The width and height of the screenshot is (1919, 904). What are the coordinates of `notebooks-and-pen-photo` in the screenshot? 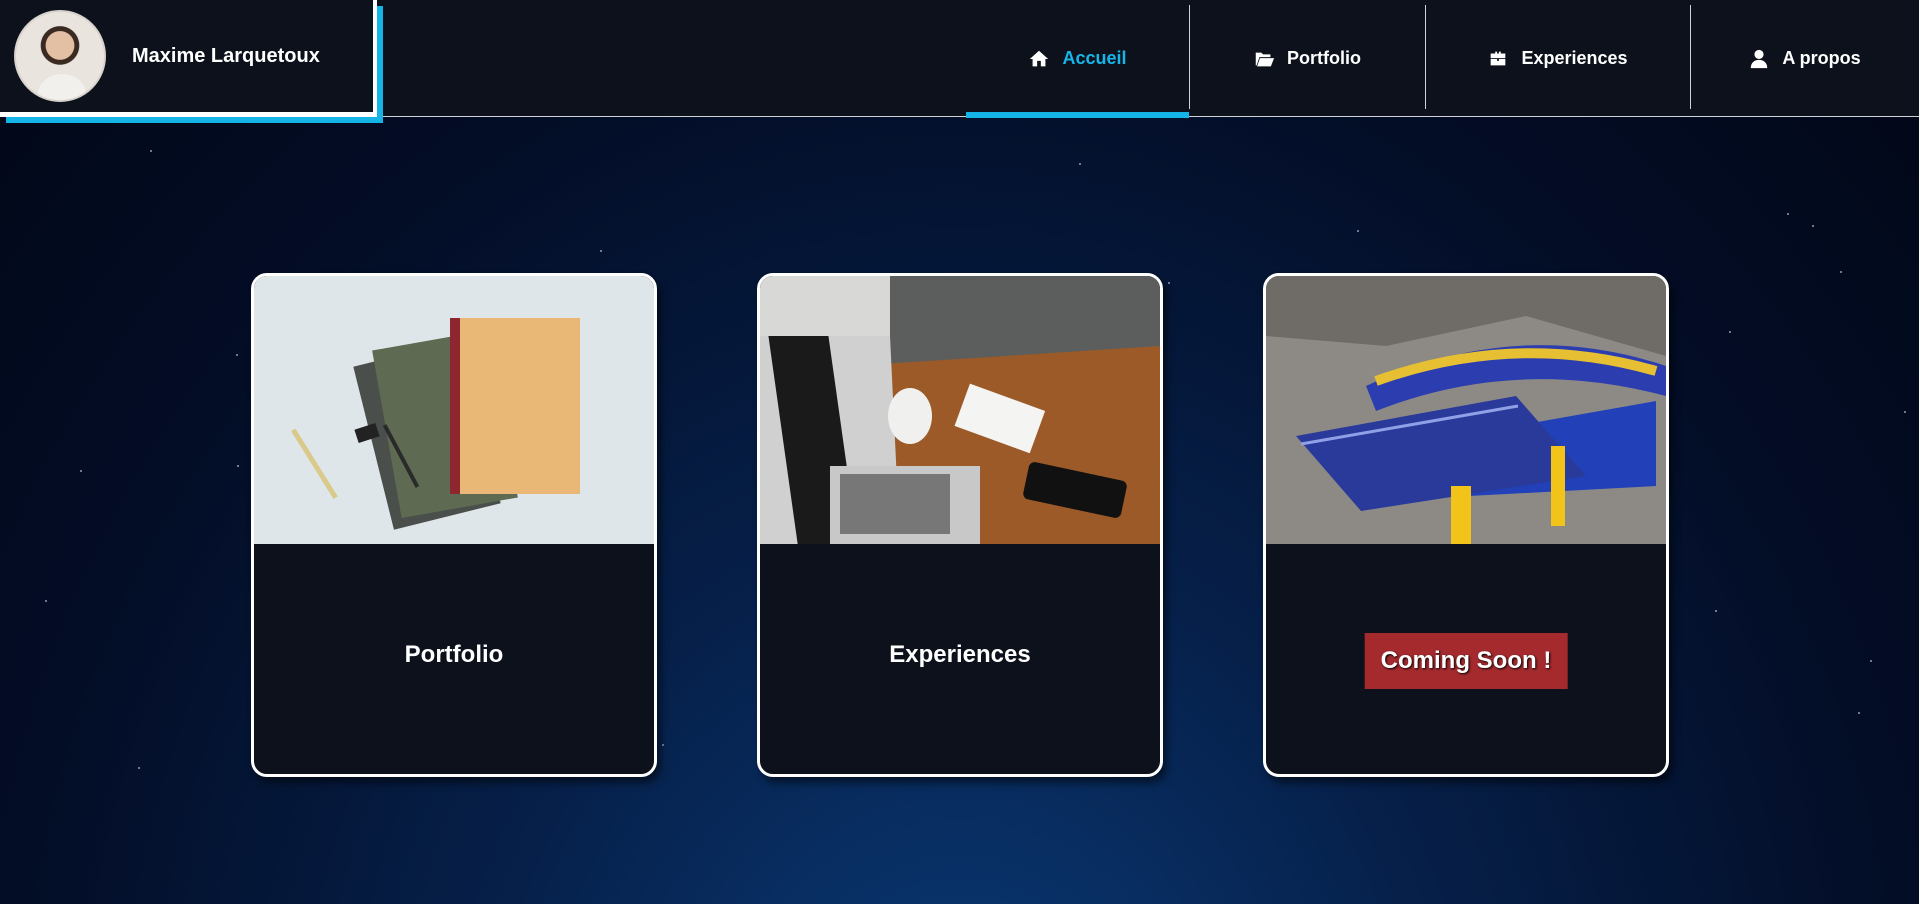 It's located at (454, 410).